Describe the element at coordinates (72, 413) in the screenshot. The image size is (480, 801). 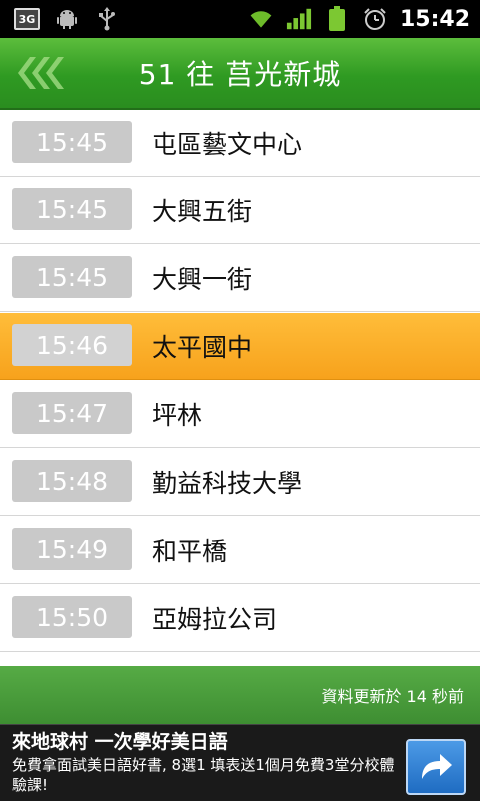
I see `arrival-time: 15:47` at that location.